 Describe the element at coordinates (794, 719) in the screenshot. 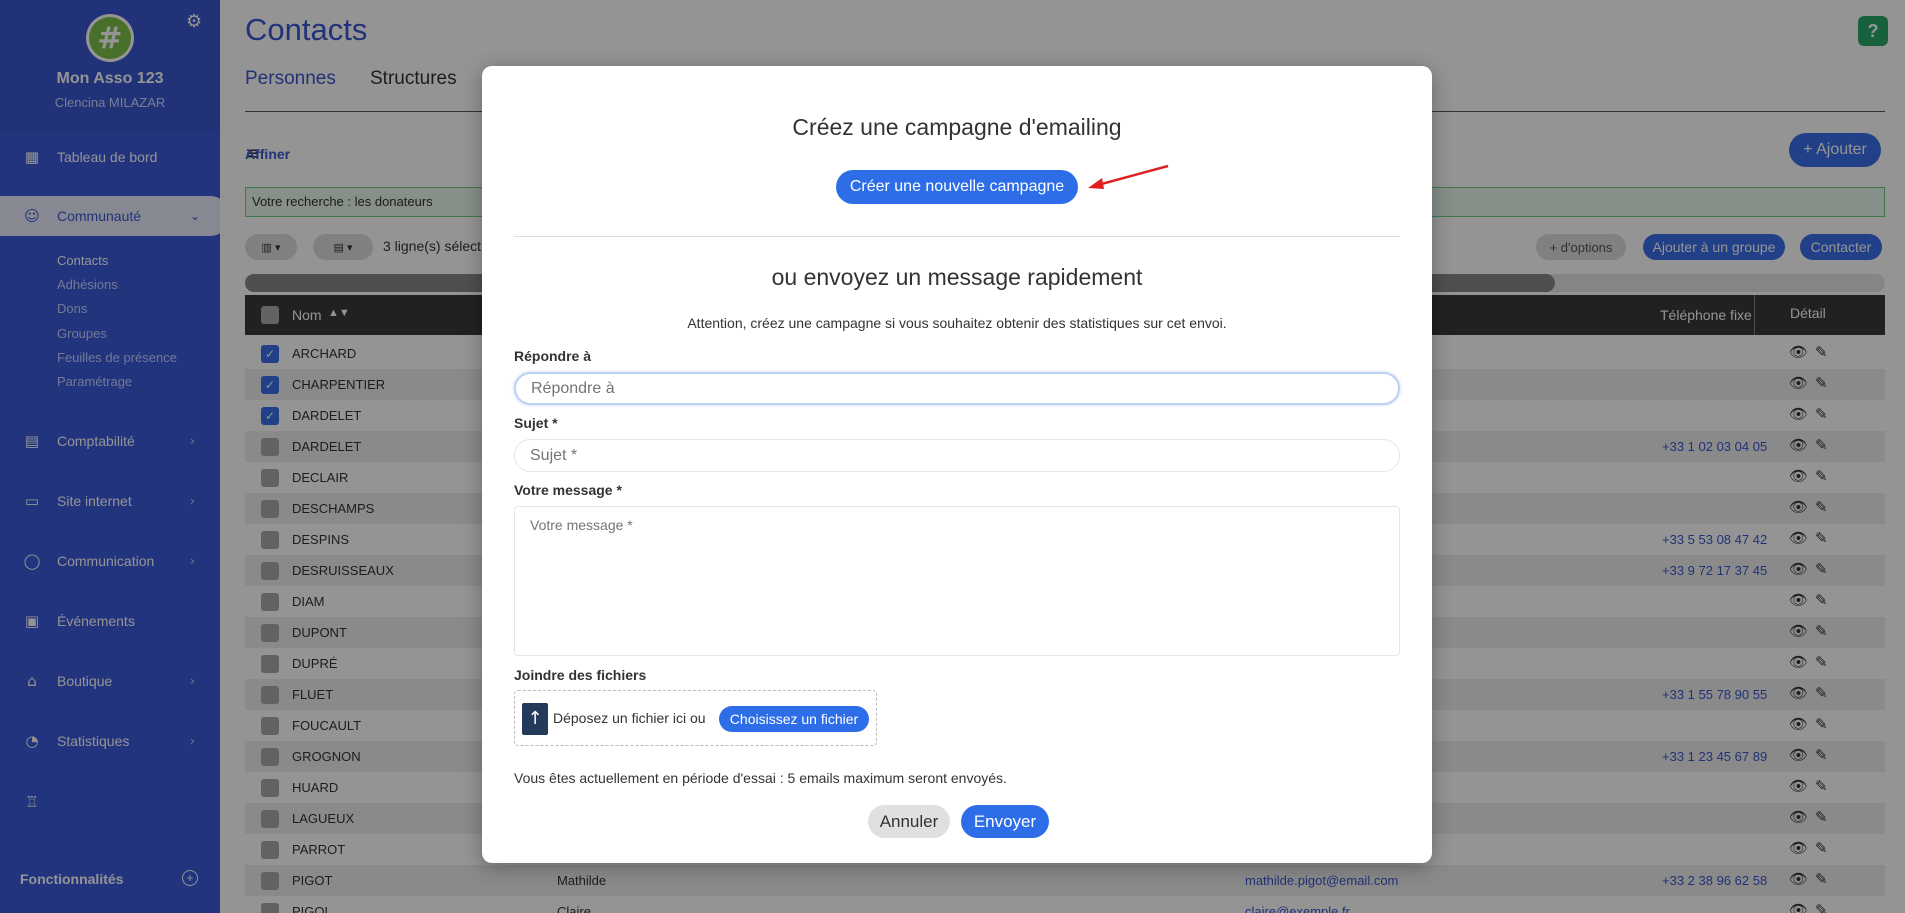

I see `choose-file-button: Choisissez un fichier` at that location.